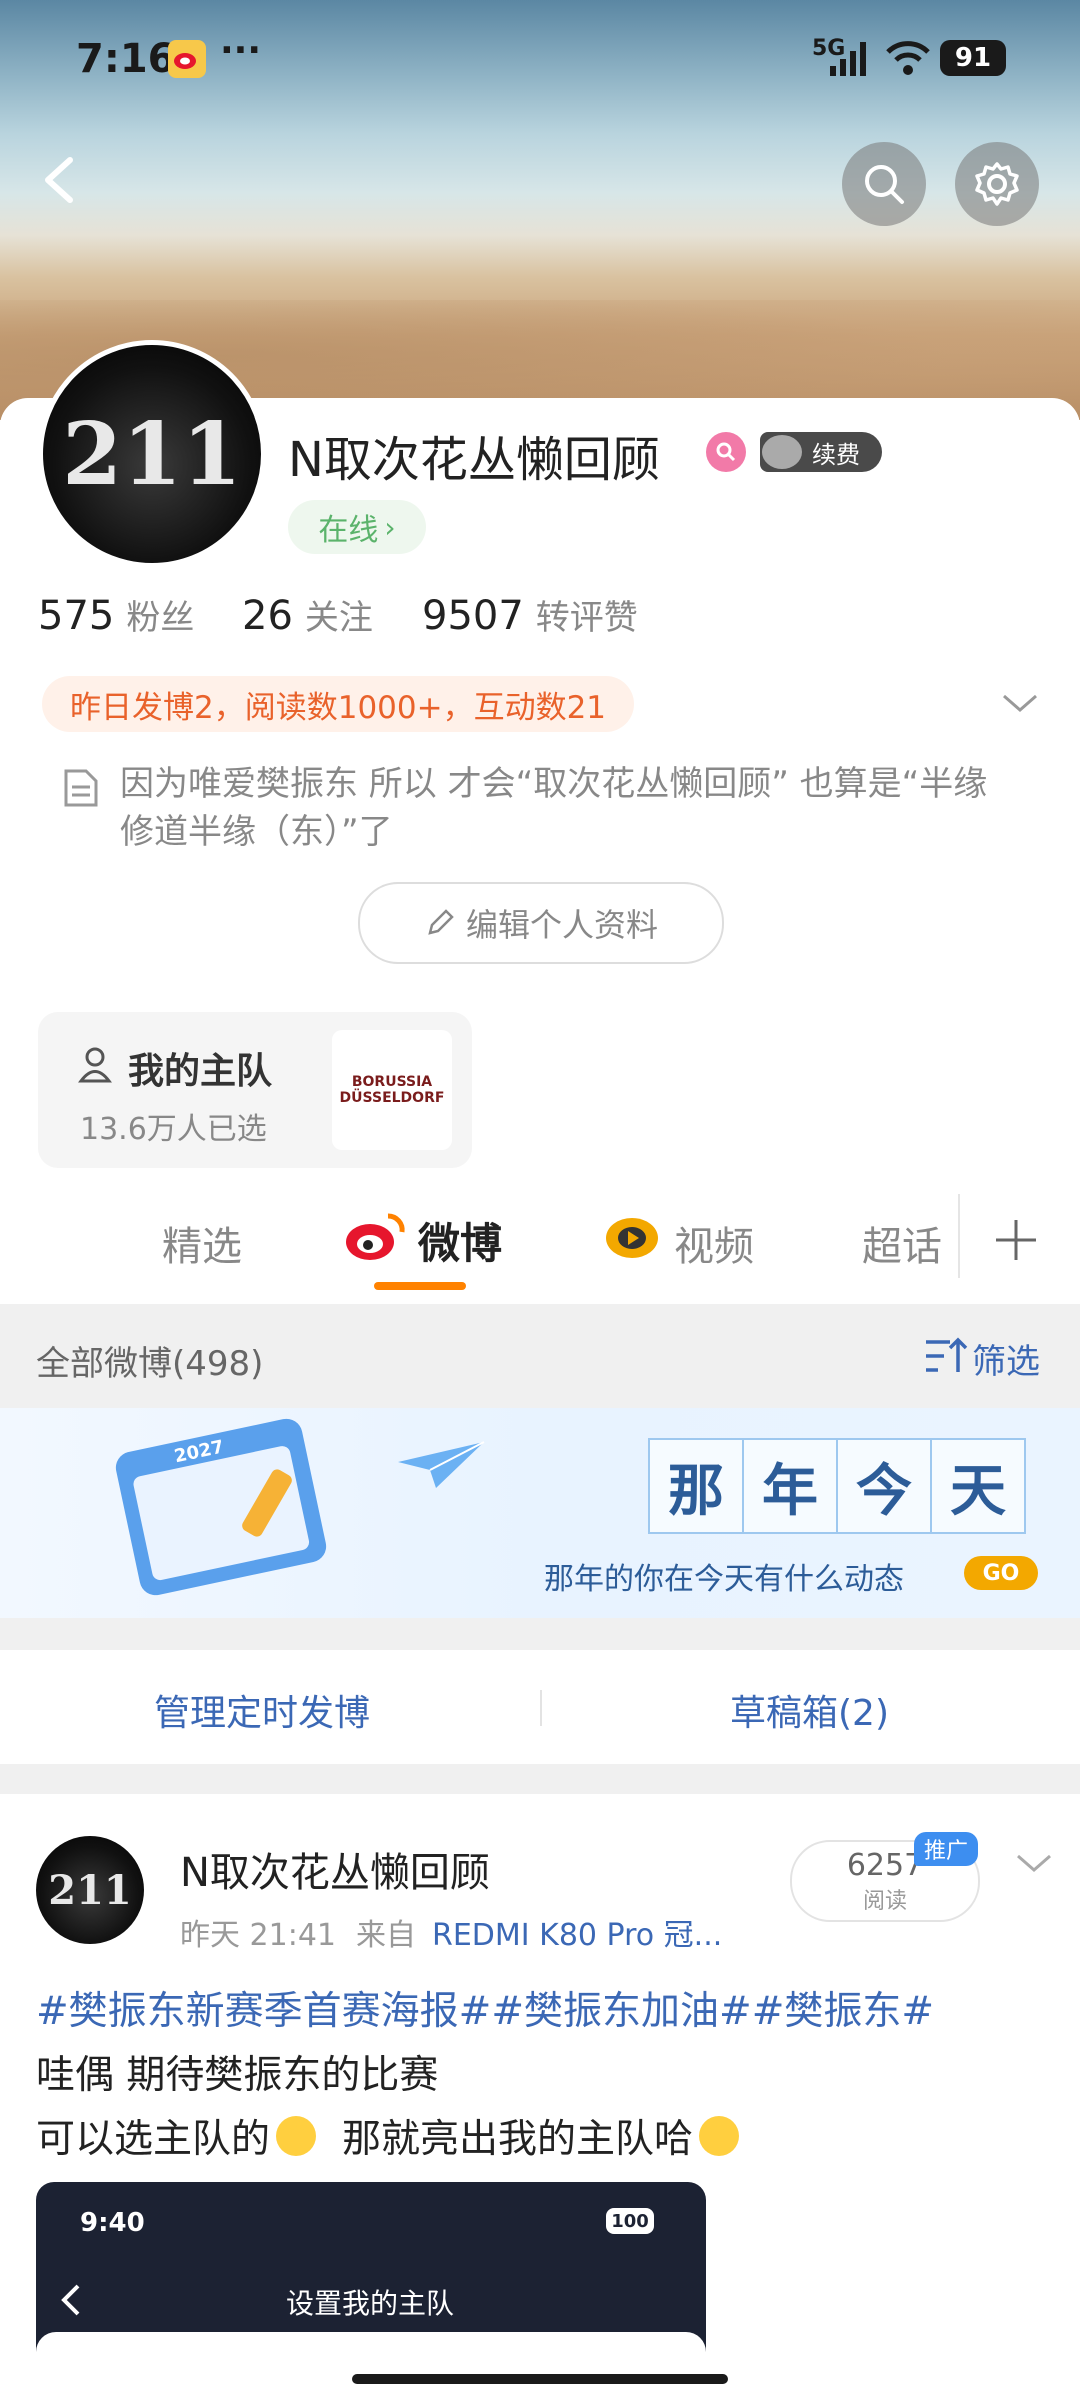 The width and height of the screenshot is (1080, 2400). What do you see at coordinates (81, 790) in the screenshot?
I see `bio-icon` at bounding box center [81, 790].